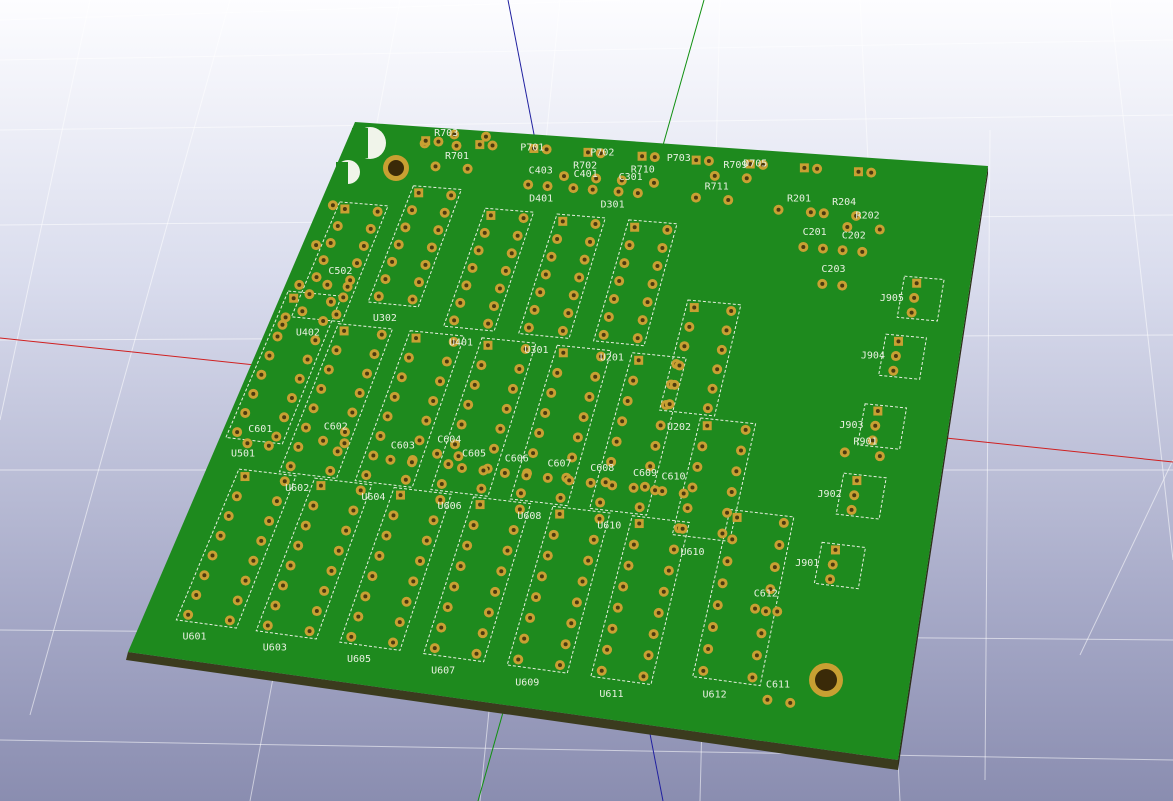 The height and width of the screenshot is (801, 1173). I want to click on ref-label-u603: U603, so click(275, 647).